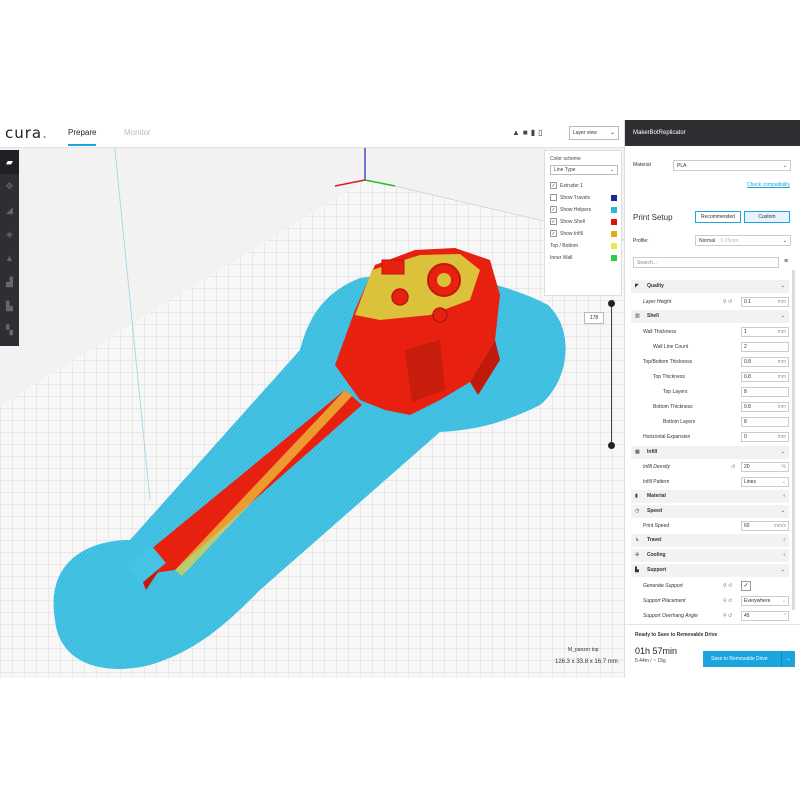 The width and height of the screenshot is (800, 800). What do you see at coordinates (710, 422) in the screenshot?
I see `setting-bottom-layers: Bottom Layers 8` at bounding box center [710, 422].